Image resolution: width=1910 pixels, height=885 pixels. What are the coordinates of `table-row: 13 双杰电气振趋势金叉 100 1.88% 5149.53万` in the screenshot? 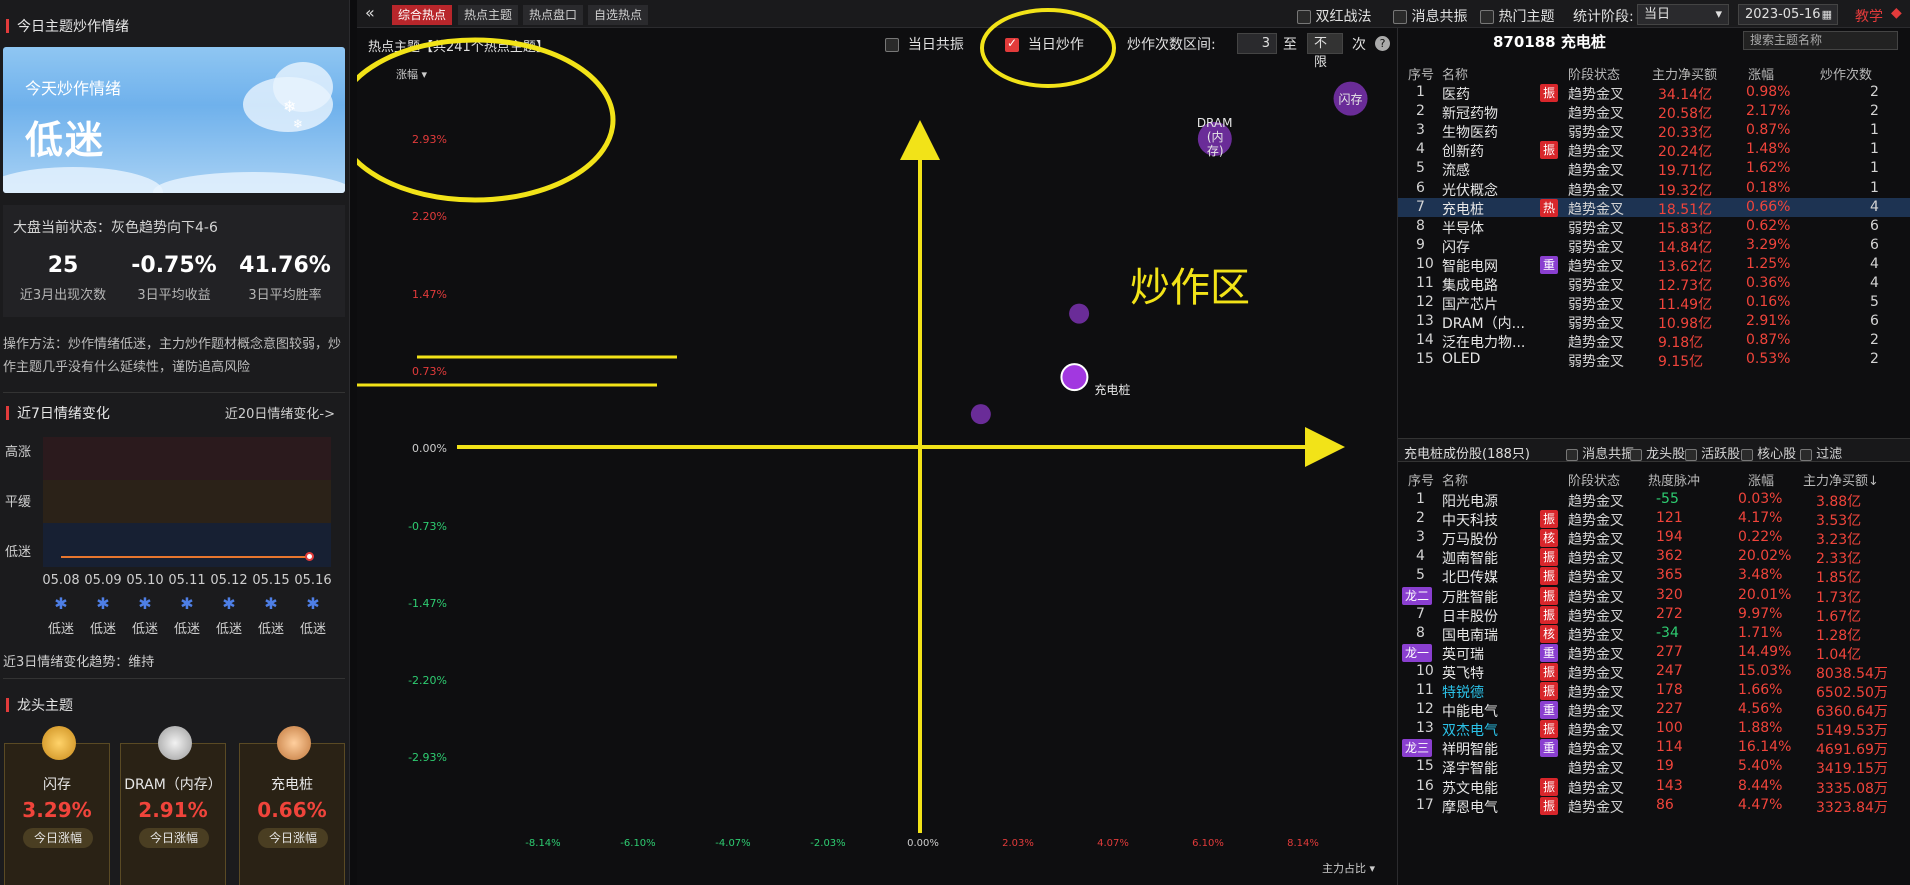 It's located at (1654, 729).